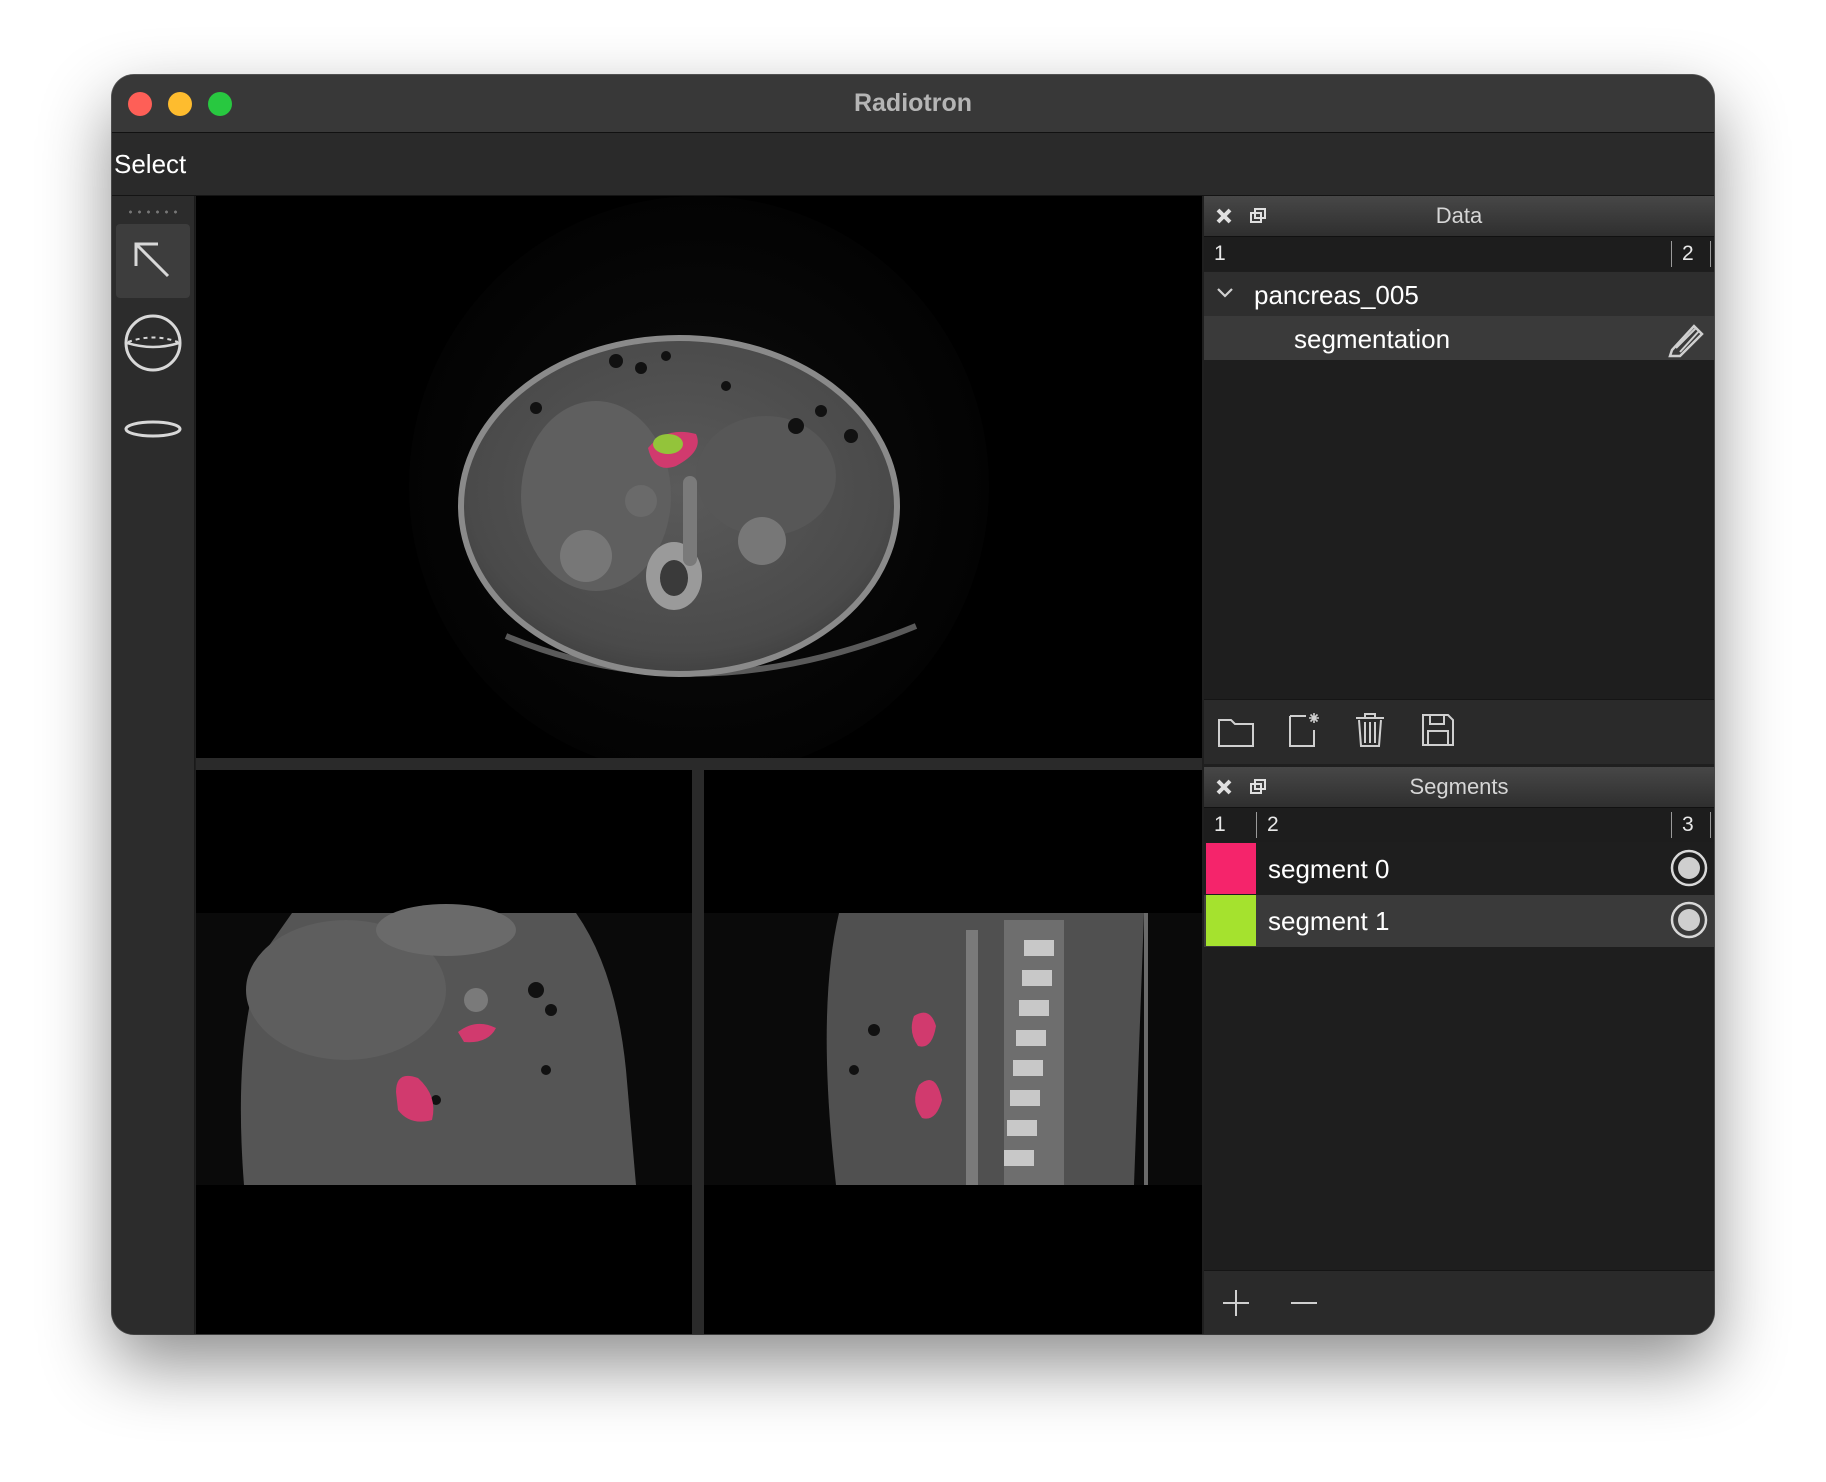 The width and height of the screenshot is (1826, 1482). Describe the element at coordinates (1686, 339) in the screenshot. I see `pencil-icon` at that location.